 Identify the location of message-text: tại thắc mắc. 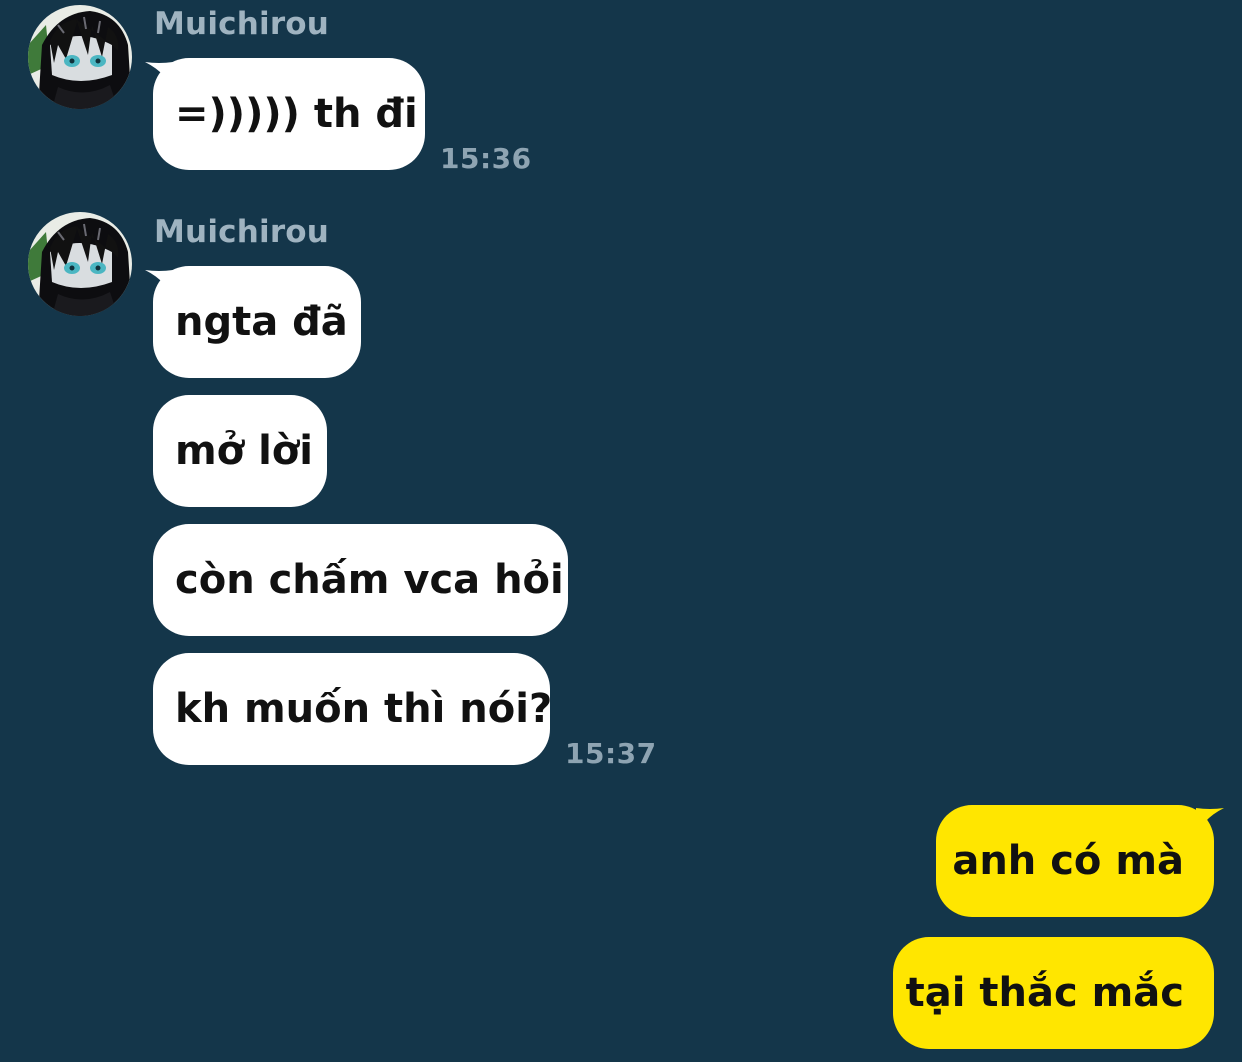
(1044, 993).